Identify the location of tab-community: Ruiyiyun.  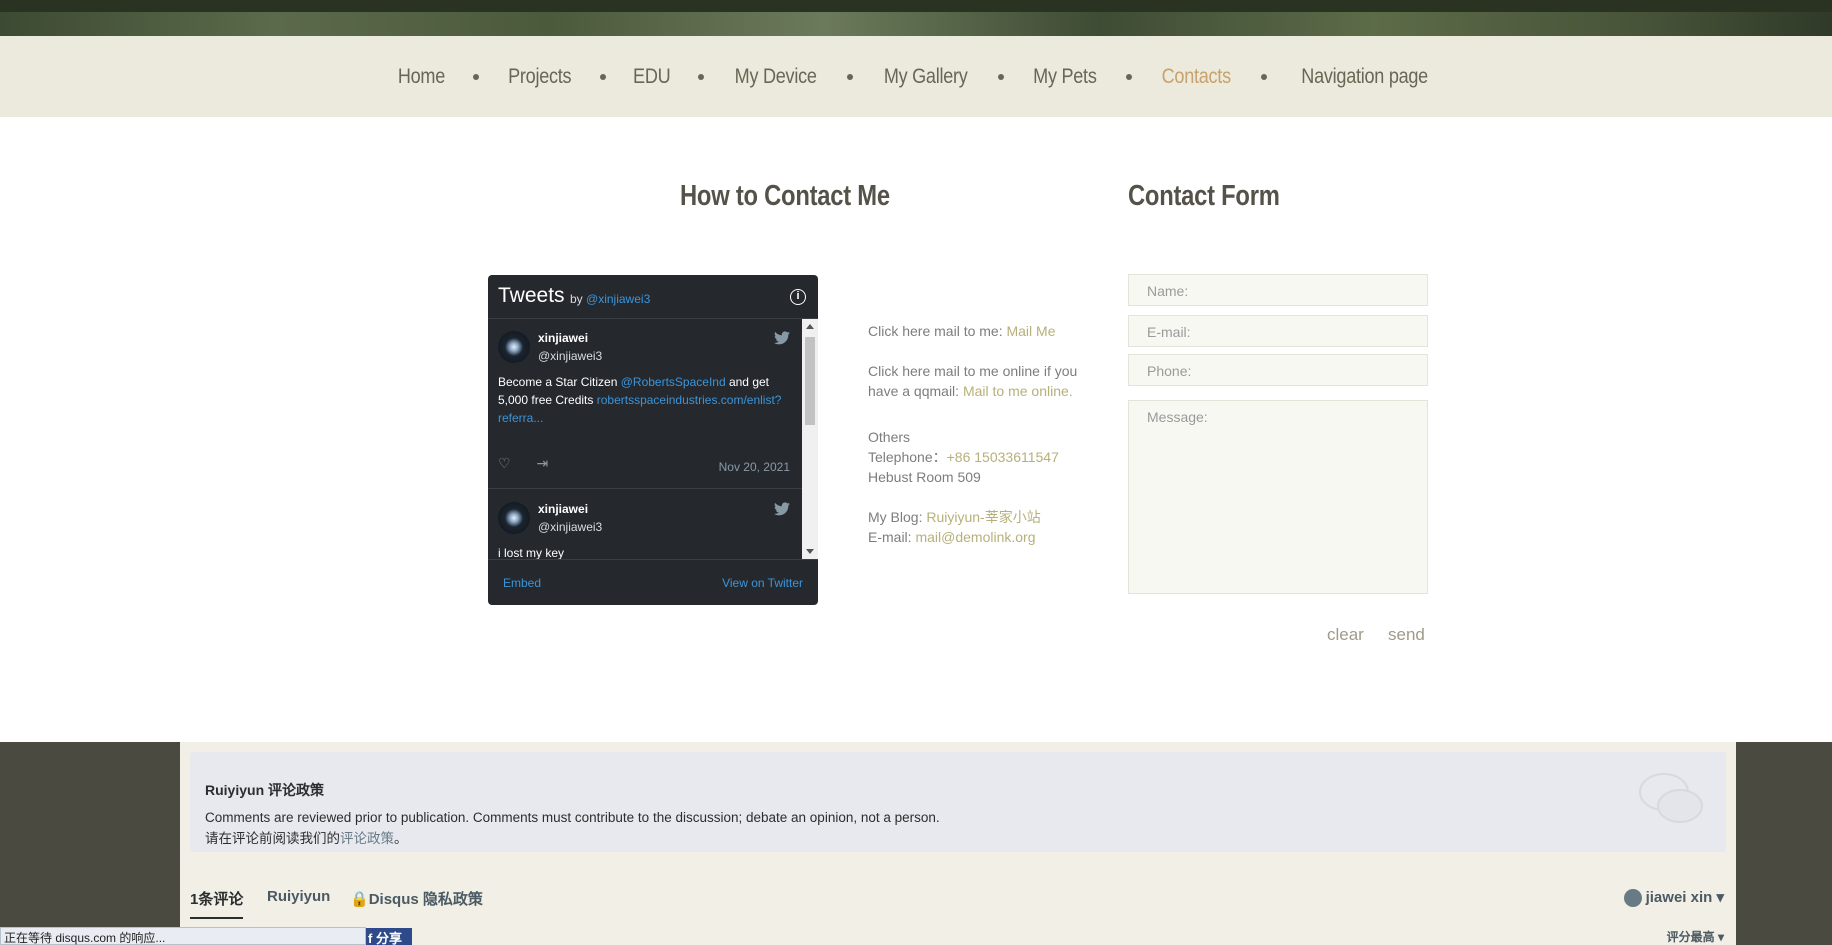
(298, 896).